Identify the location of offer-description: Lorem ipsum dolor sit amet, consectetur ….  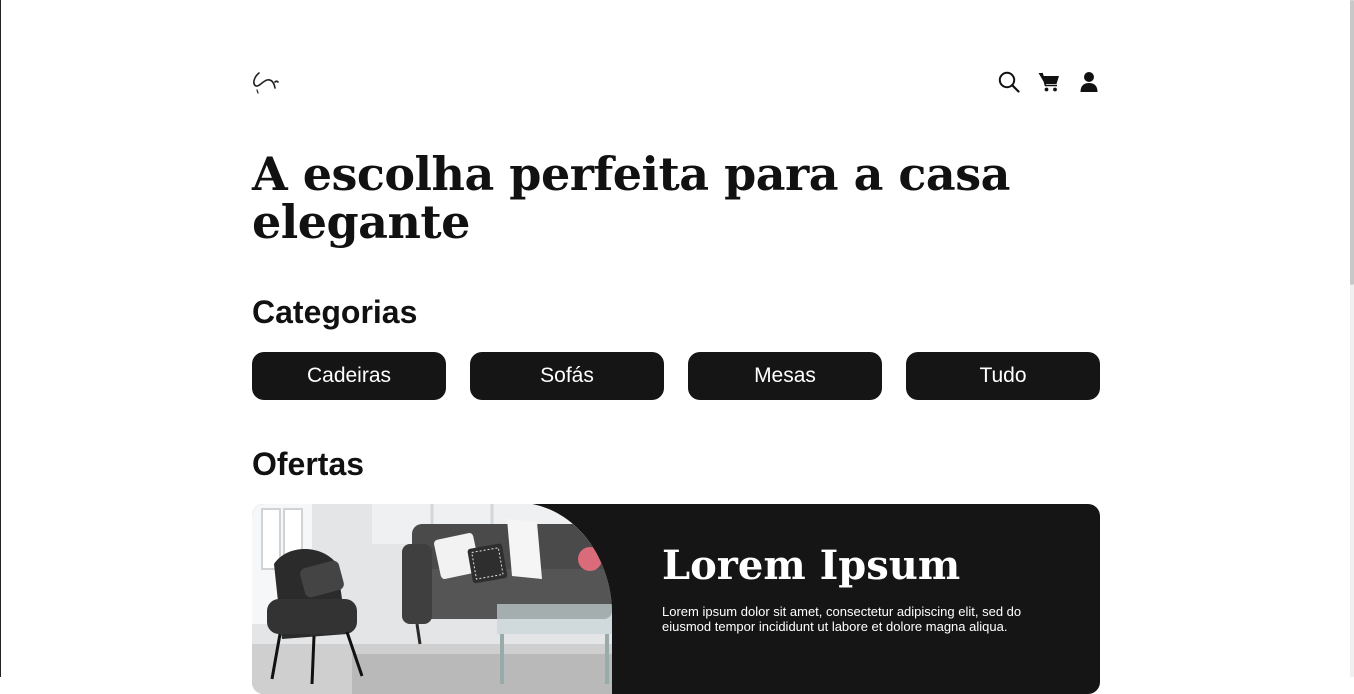
(842, 619).